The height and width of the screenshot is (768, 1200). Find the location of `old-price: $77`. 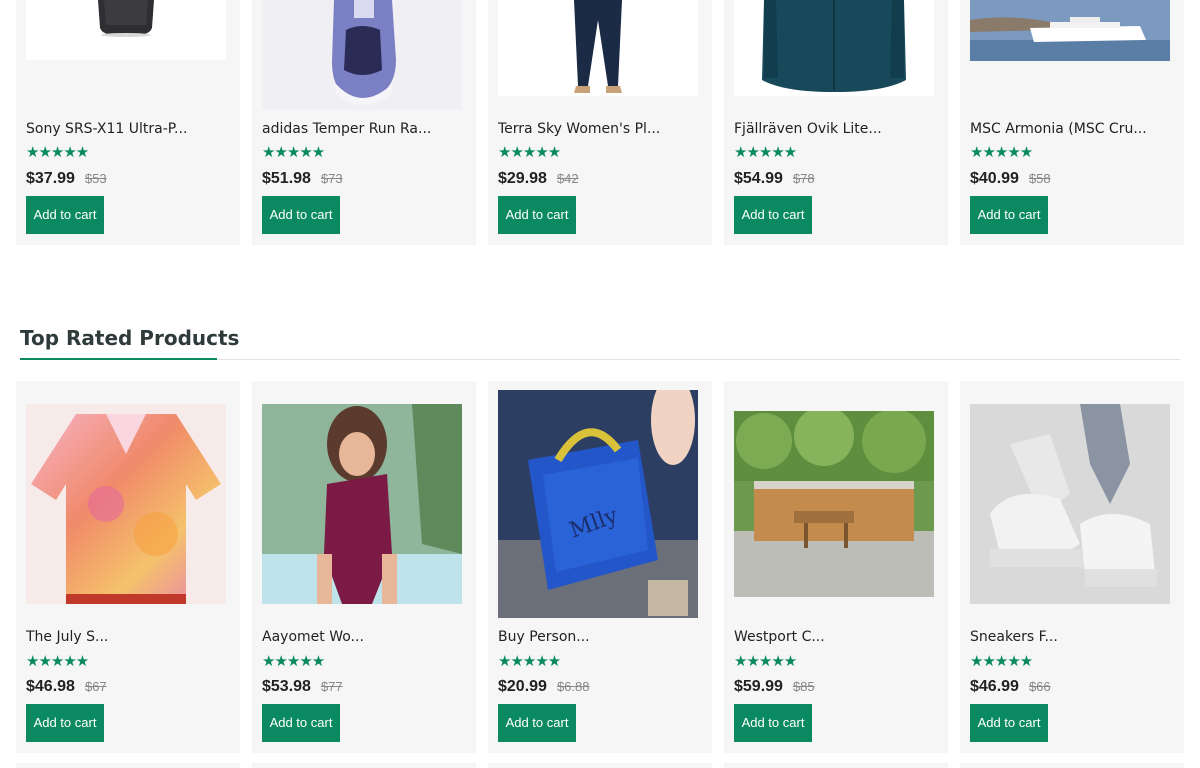

old-price: $77 is located at coordinates (331, 686).